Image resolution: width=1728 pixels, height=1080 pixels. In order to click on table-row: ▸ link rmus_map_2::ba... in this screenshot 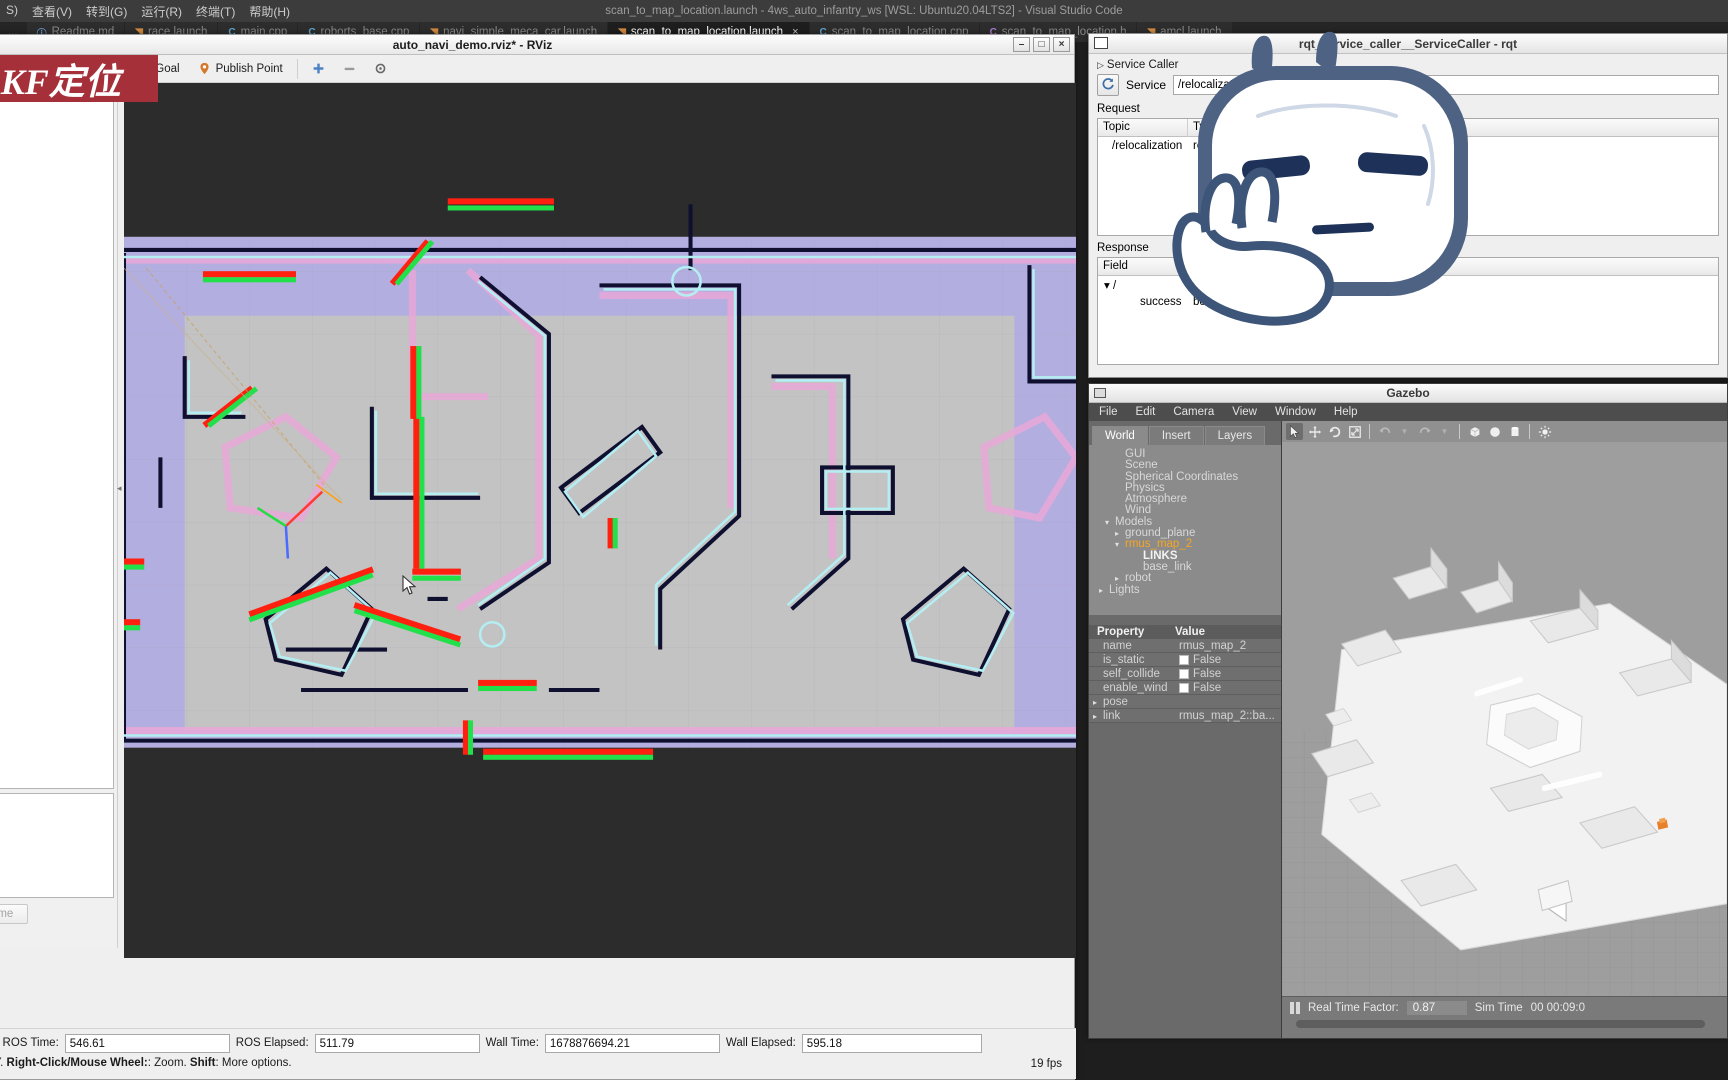, I will do `click(1185, 716)`.